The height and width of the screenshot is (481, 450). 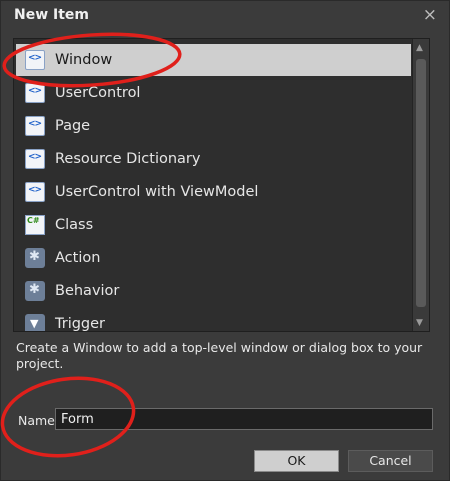 I want to click on name-label: Name, so click(x=36, y=420).